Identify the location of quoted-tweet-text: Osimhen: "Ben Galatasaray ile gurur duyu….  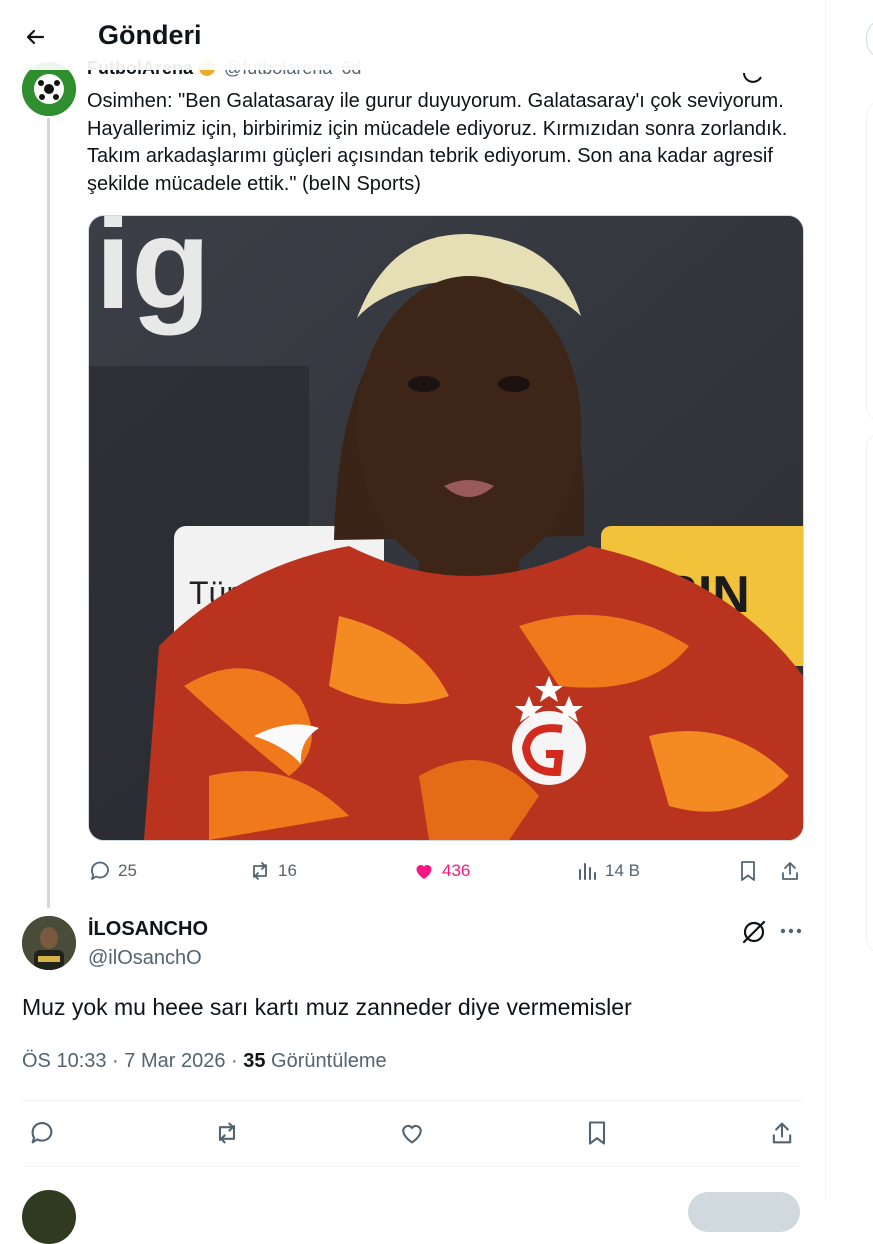
(437, 142).